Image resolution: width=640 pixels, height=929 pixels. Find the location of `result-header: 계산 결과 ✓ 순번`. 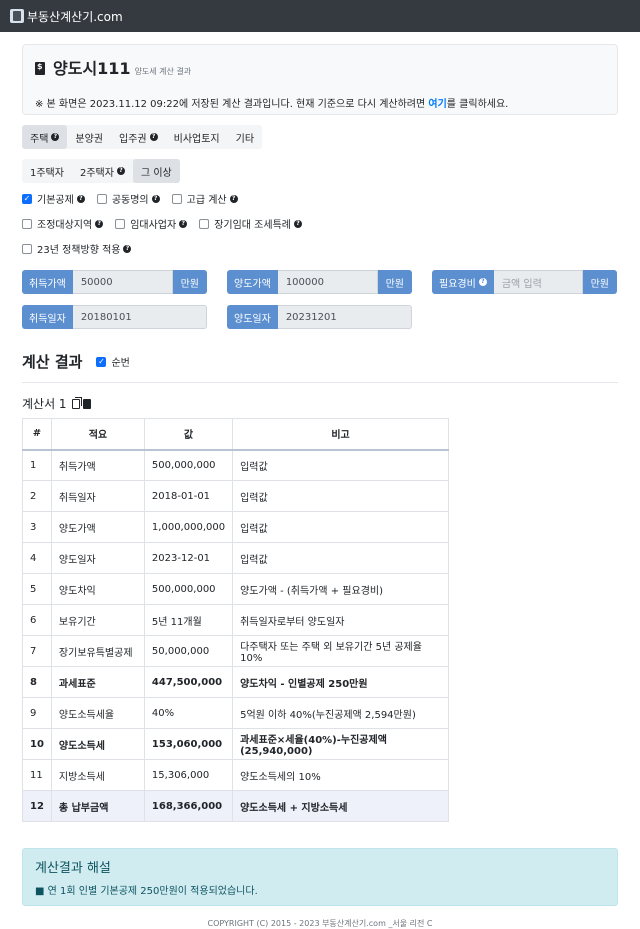

result-header: 계산 결과 ✓ 순번 is located at coordinates (320, 367).